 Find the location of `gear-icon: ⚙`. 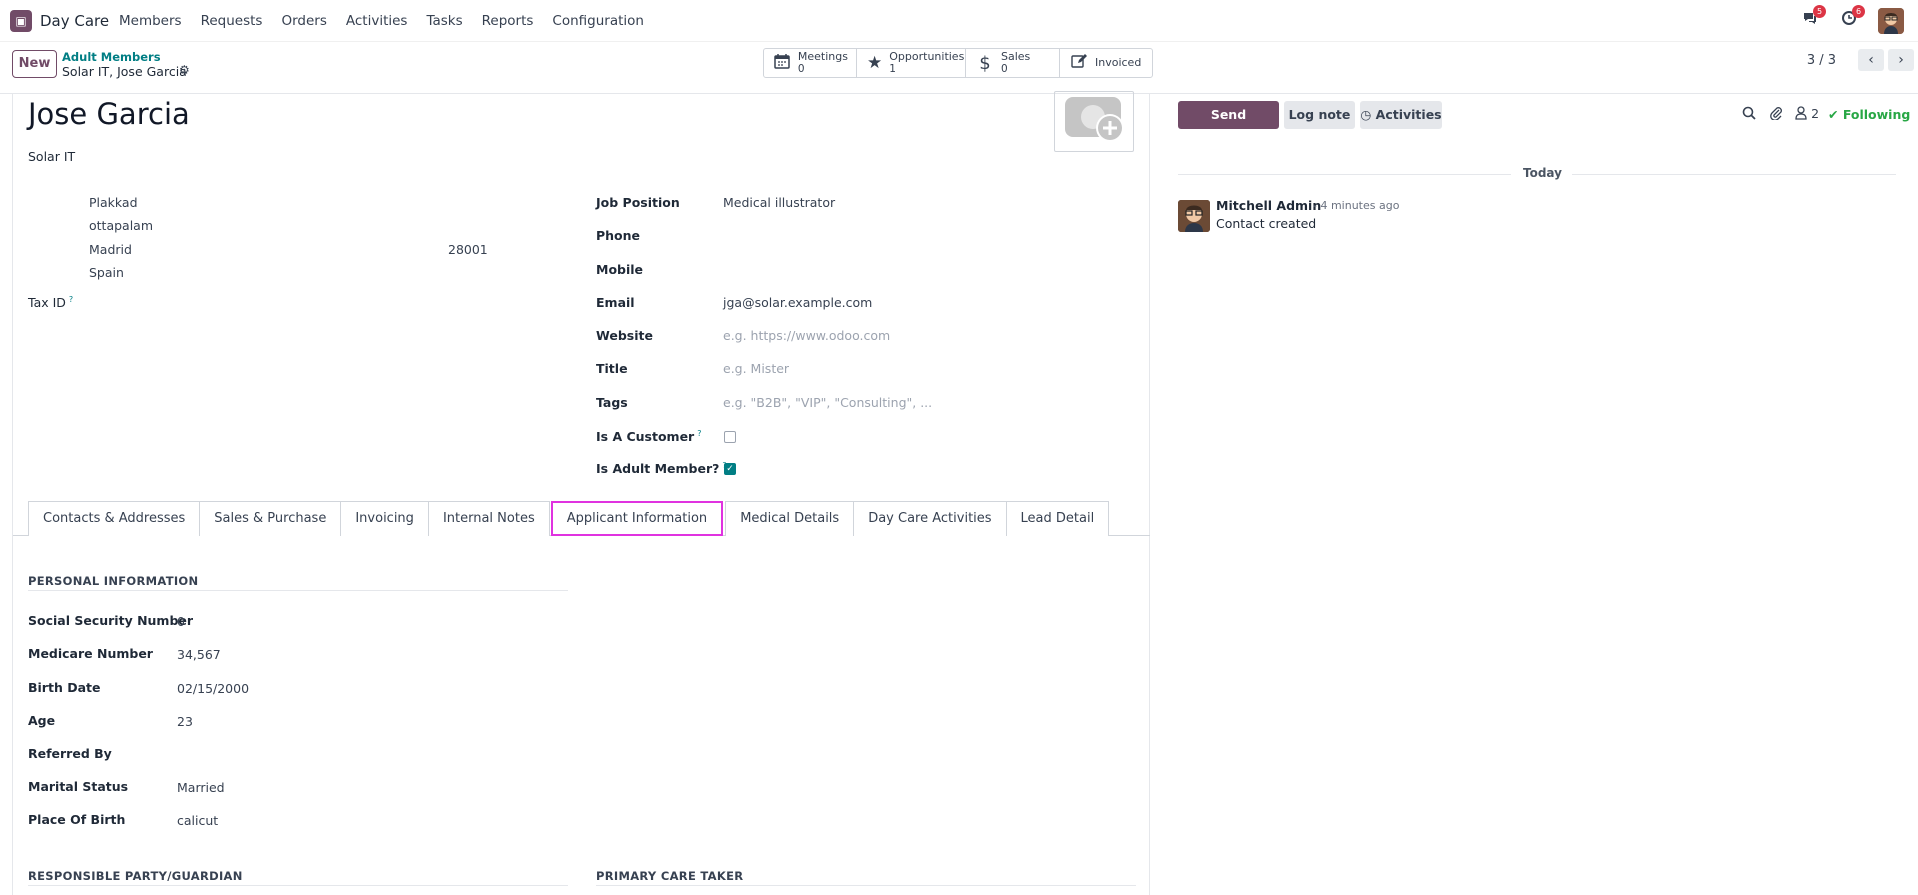

gear-icon: ⚙ is located at coordinates (184, 70).